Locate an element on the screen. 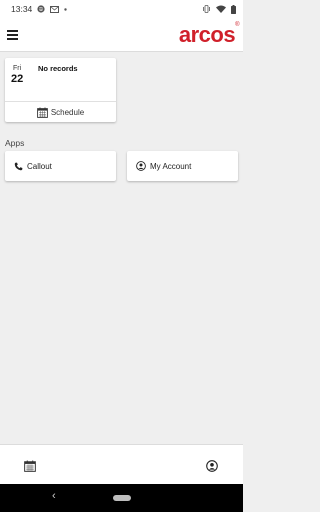 Image resolution: width=320 pixels, height=512 pixels. phone-icon is located at coordinates (18, 166).